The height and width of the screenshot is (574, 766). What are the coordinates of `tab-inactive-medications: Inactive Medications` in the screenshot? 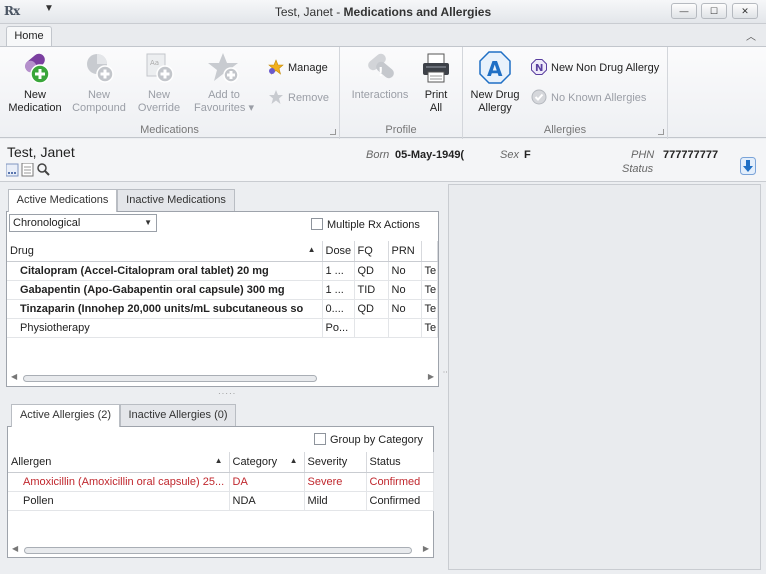 It's located at (176, 200).